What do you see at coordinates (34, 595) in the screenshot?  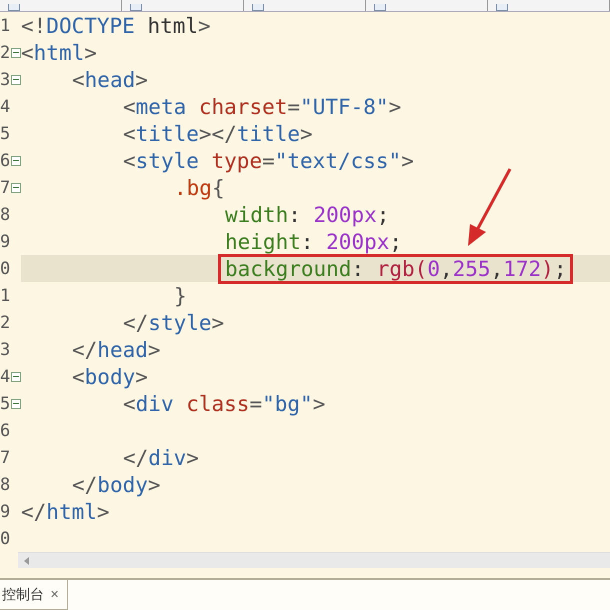 I see `console-tab: 控制台 ✕` at bounding box center [34, 595].